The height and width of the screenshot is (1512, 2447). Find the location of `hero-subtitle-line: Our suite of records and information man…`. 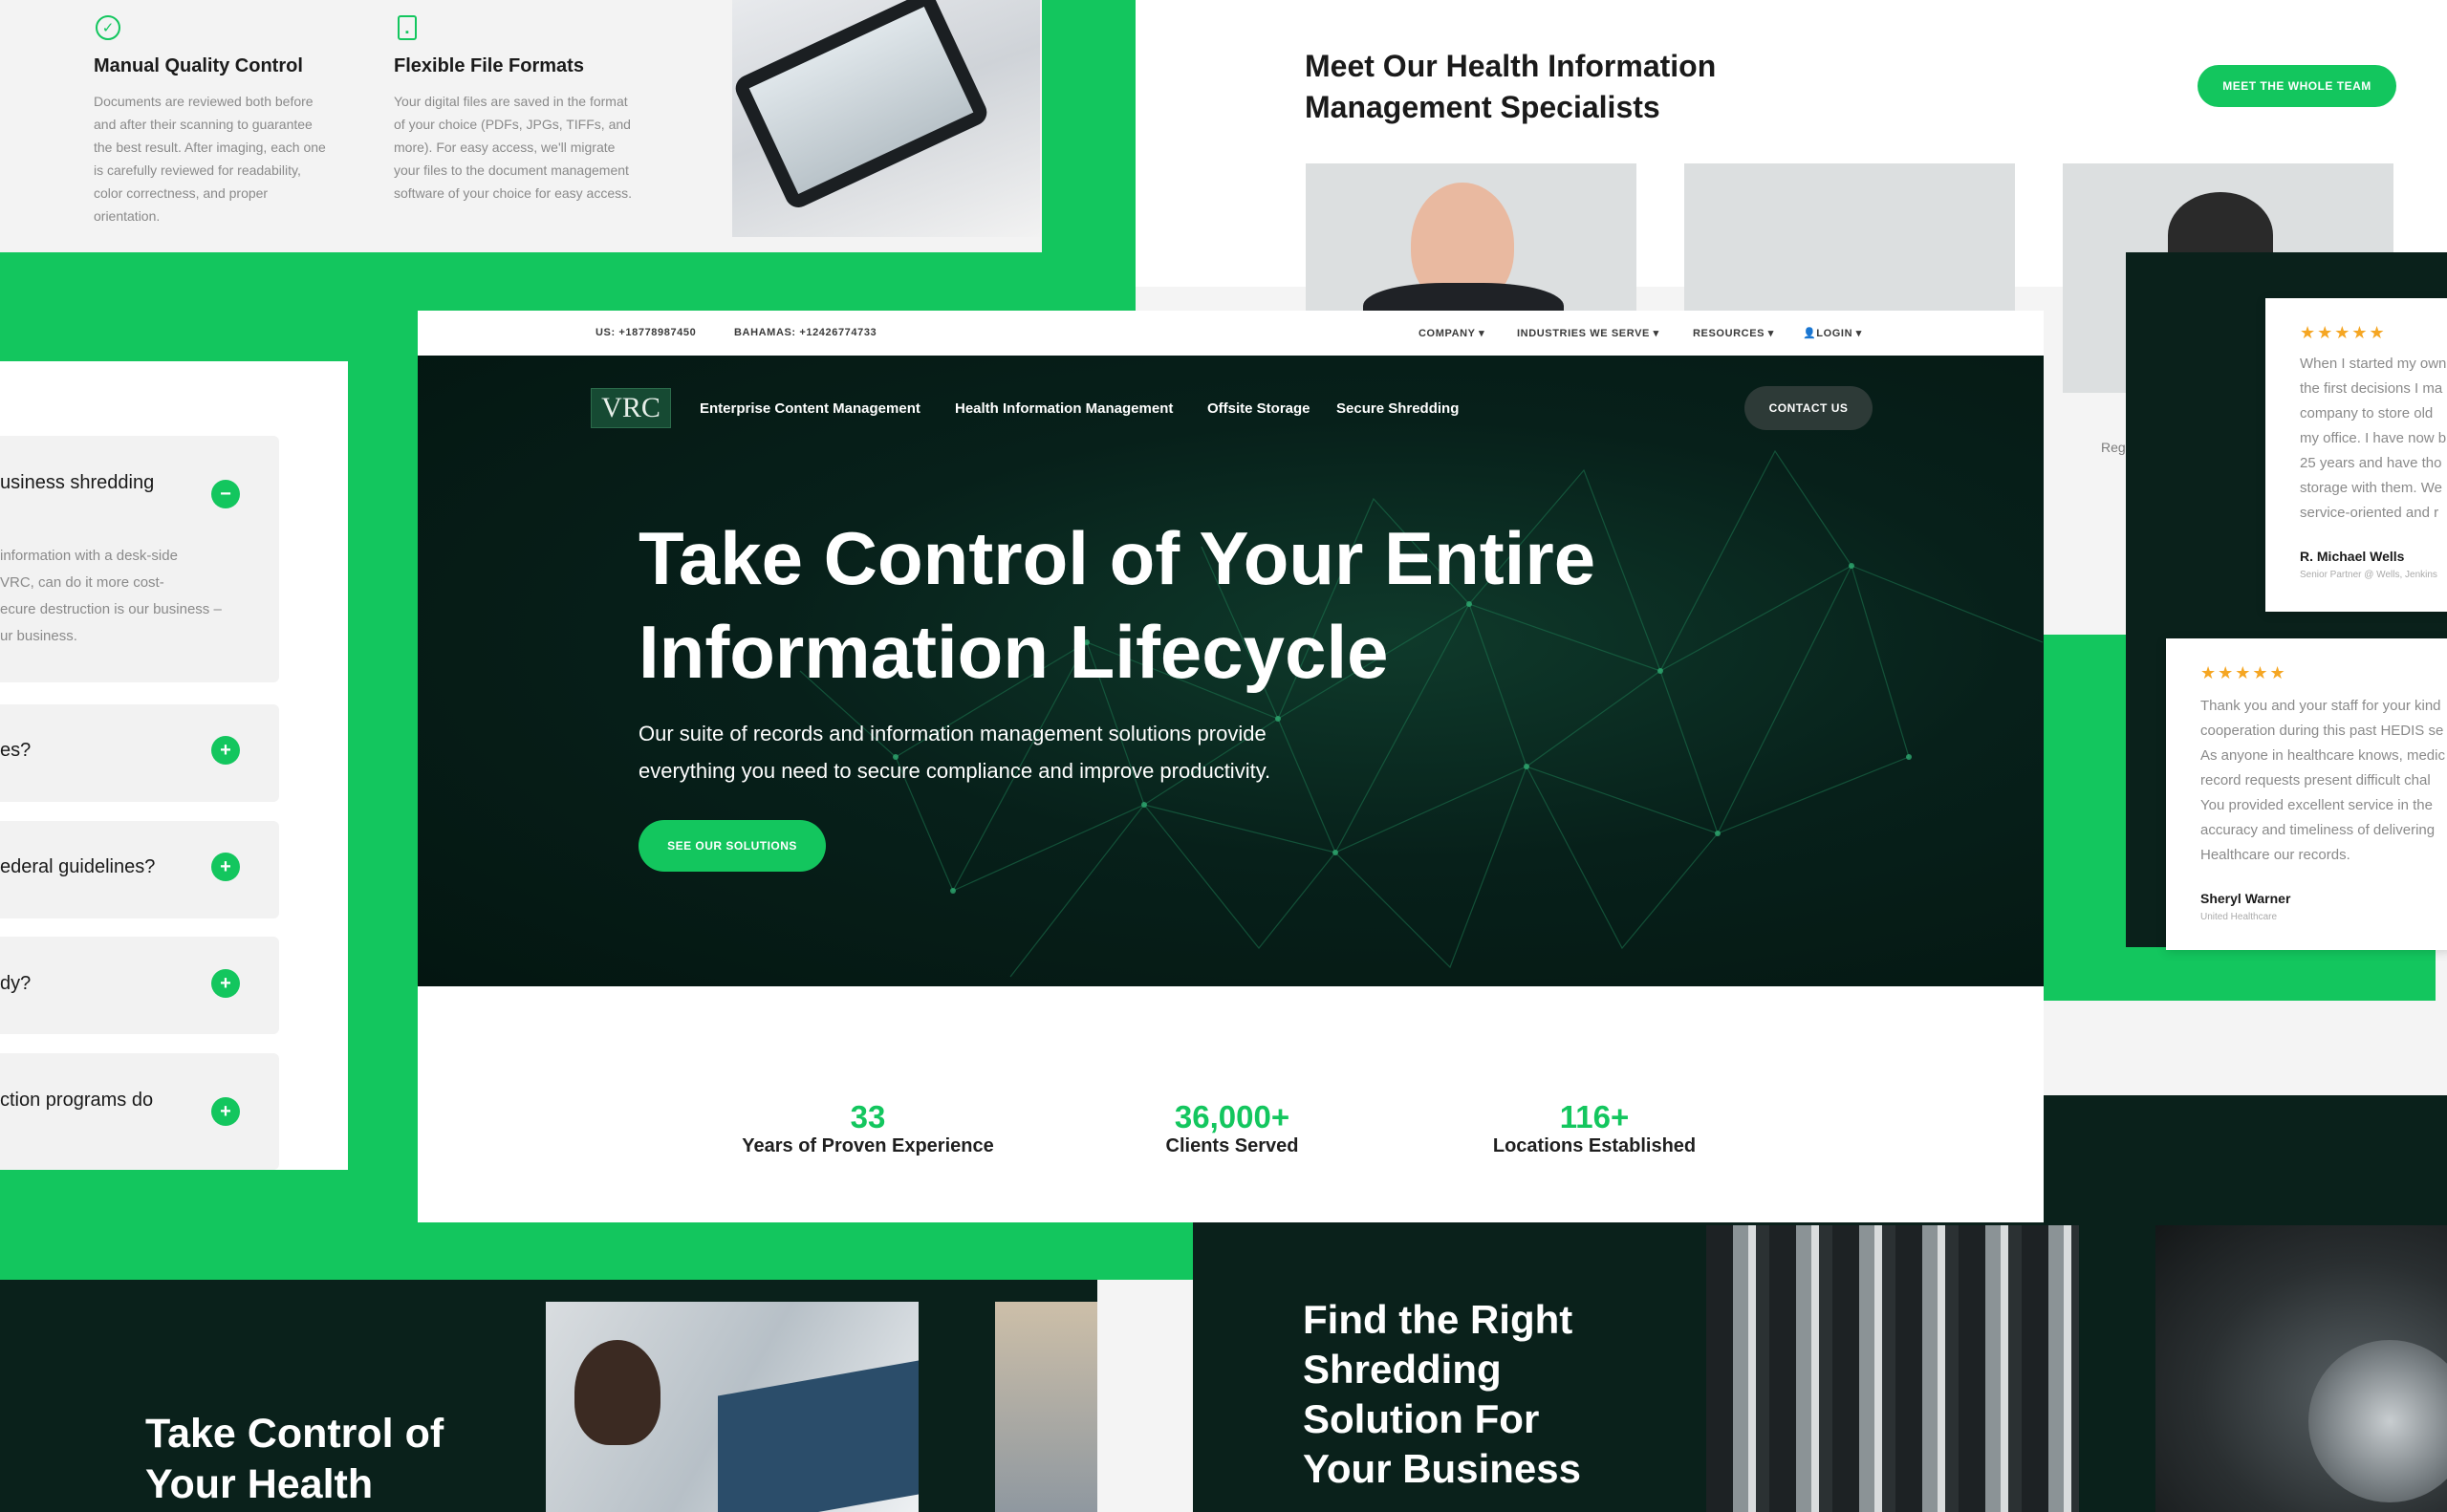

hero-subtitle-line: Our suite of records and information man… is located at coordinates (953, 734).